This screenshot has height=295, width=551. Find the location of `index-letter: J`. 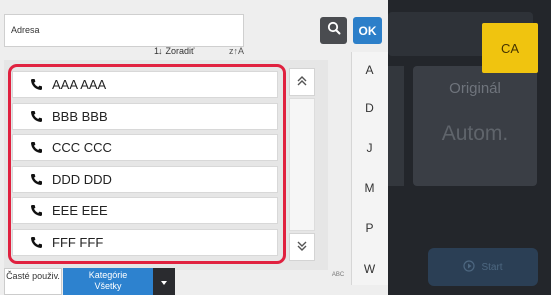

index-letter: J is located at coordinates (369, 148).